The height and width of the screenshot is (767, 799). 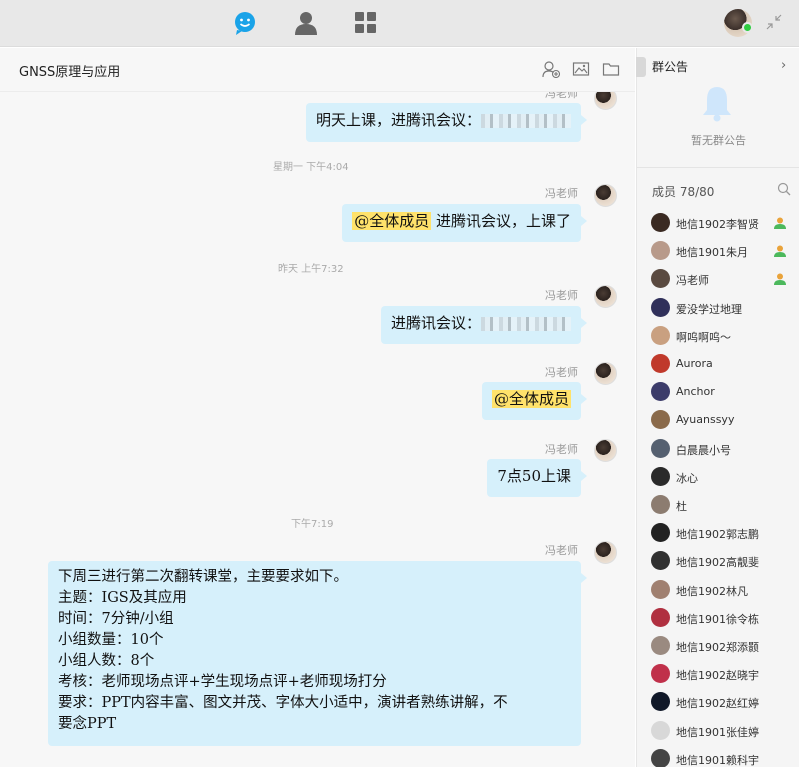 I want to click on member-name: 冰心, so click(x=687, y=478).